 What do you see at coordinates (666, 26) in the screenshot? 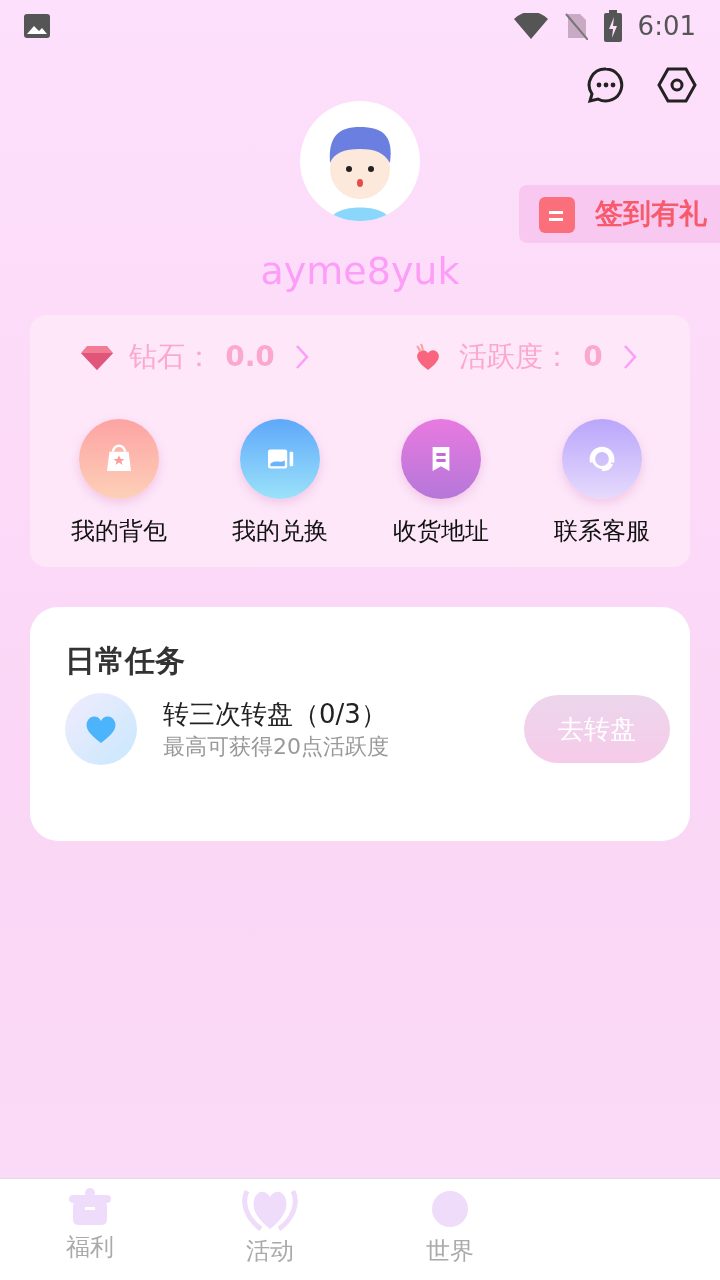
I see `status-time: 6:01` at bounding box center [666, 26].